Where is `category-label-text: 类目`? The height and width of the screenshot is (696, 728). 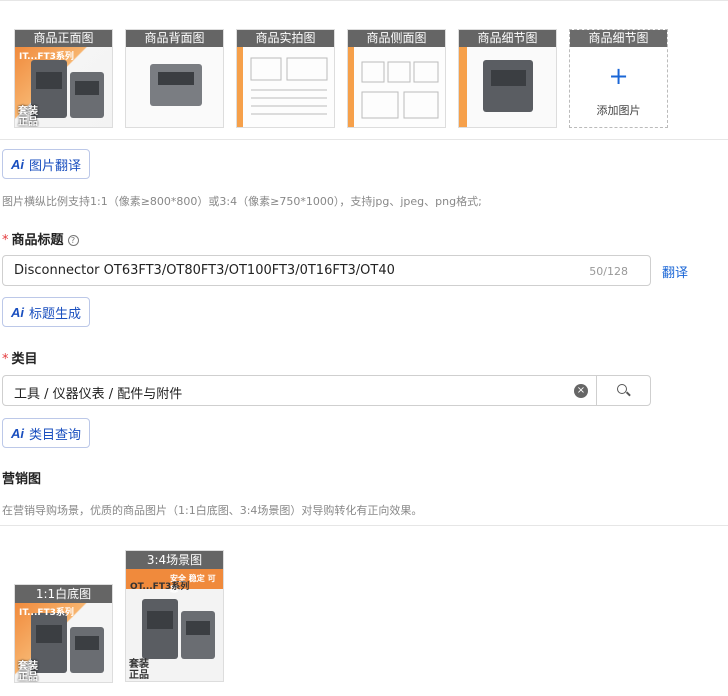 category-label-text: 类目 is located at coordinates (24, 359).